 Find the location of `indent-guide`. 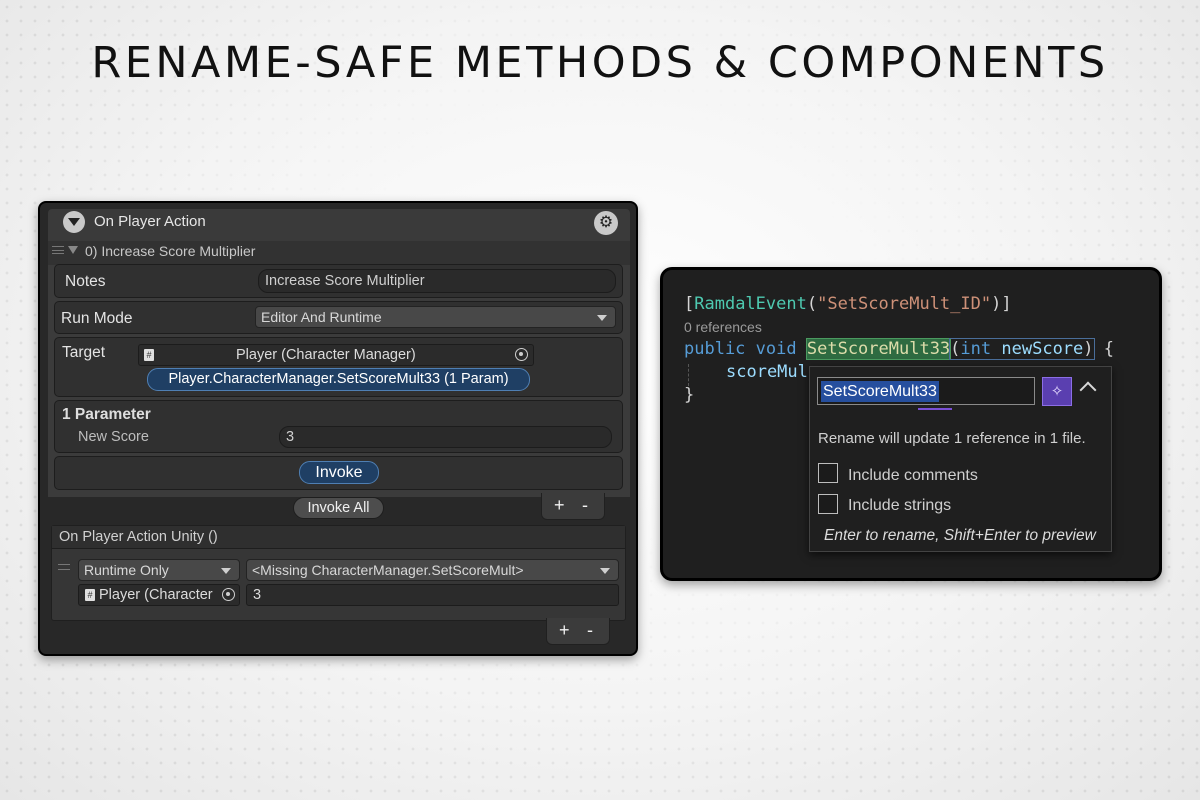

indent-guide is located at coordinates (688, 375).